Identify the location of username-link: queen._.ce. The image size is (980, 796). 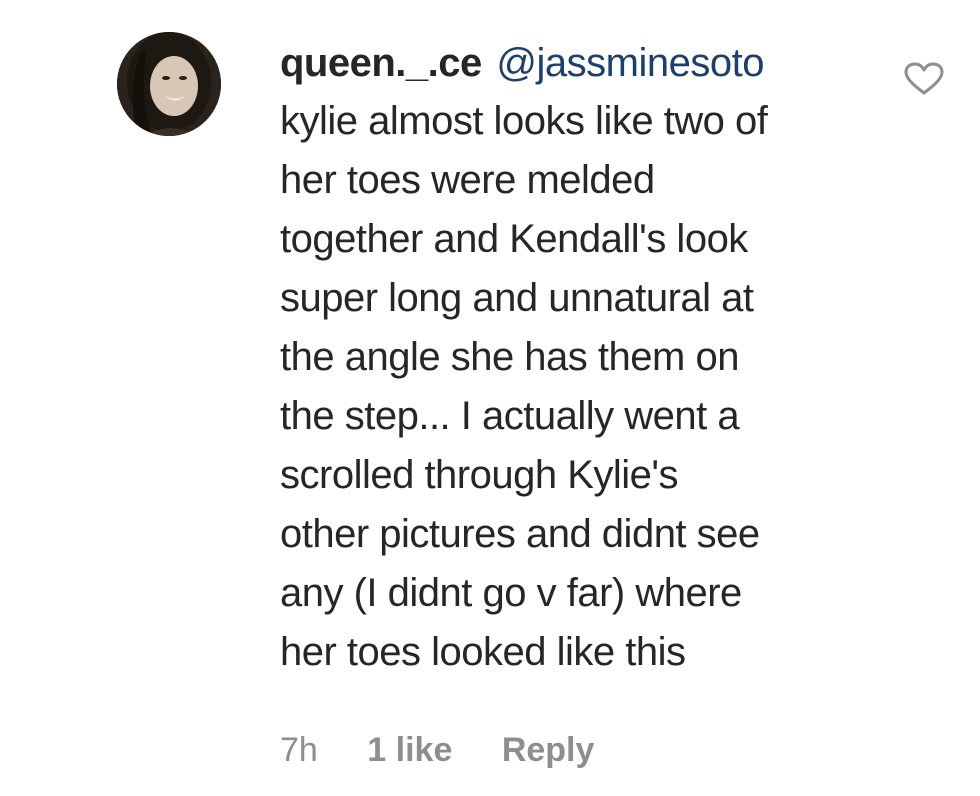
(381, 63).